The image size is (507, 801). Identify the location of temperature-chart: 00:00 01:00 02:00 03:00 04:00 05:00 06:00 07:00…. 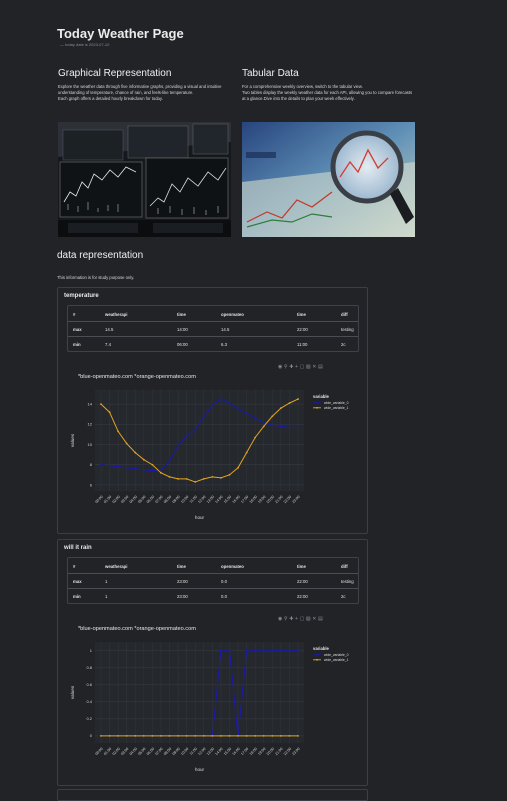
(209, 455).